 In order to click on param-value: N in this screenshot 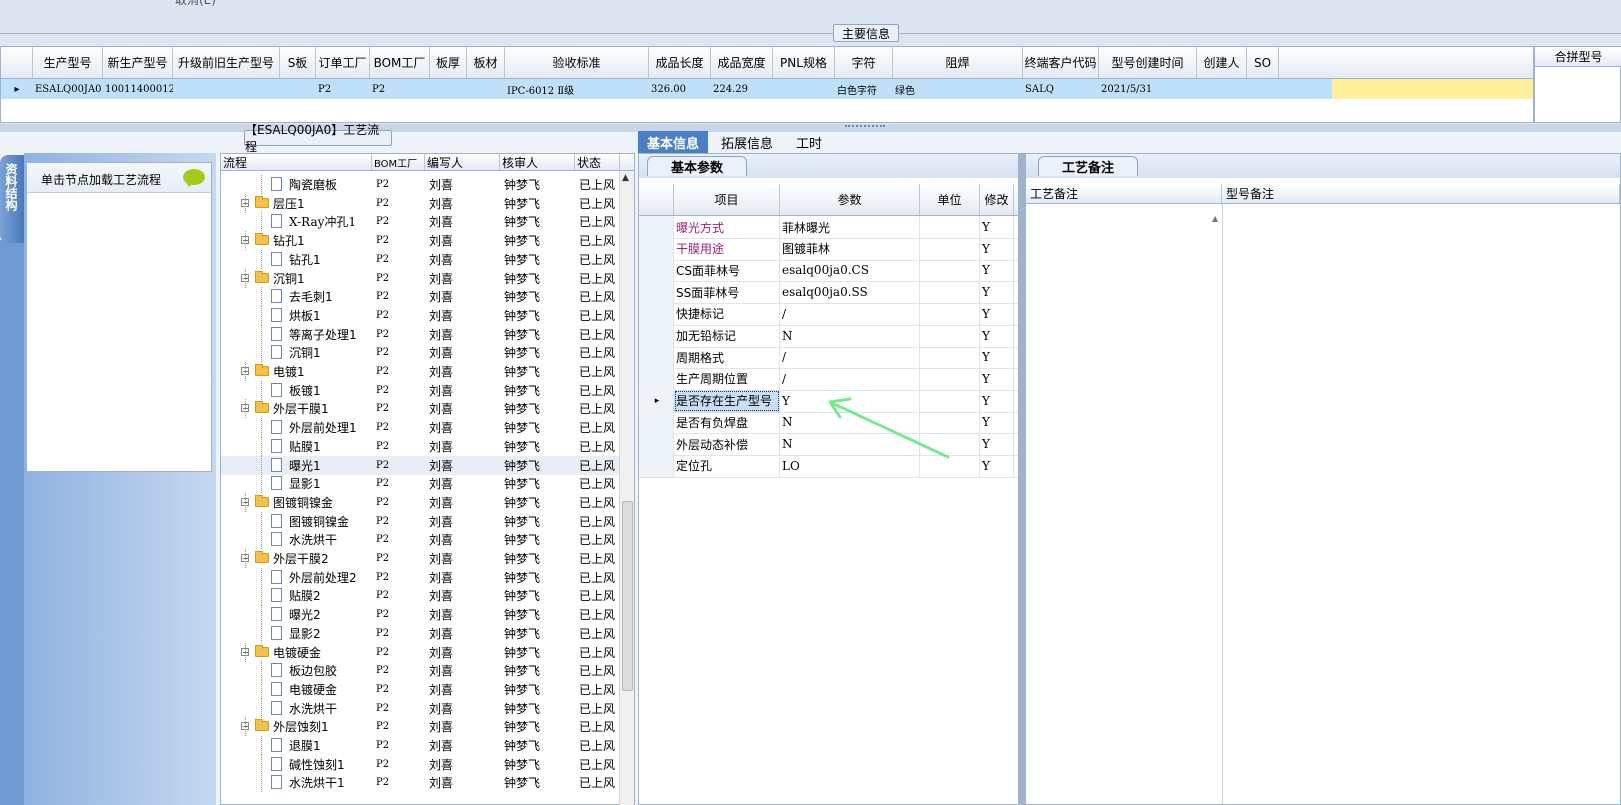, I will do `click(850, 335)`.